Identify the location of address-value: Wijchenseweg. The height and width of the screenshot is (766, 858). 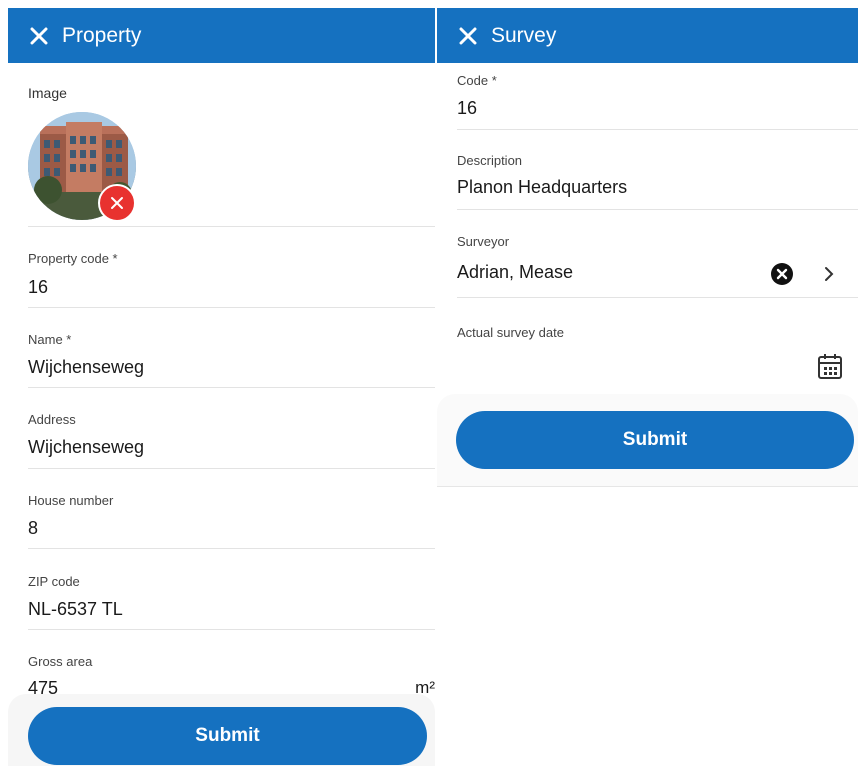
(86, 447).